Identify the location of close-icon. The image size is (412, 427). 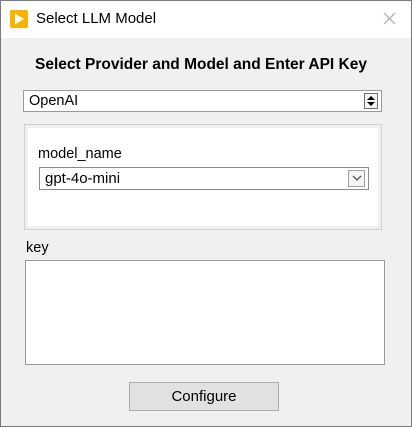
(390, 19).